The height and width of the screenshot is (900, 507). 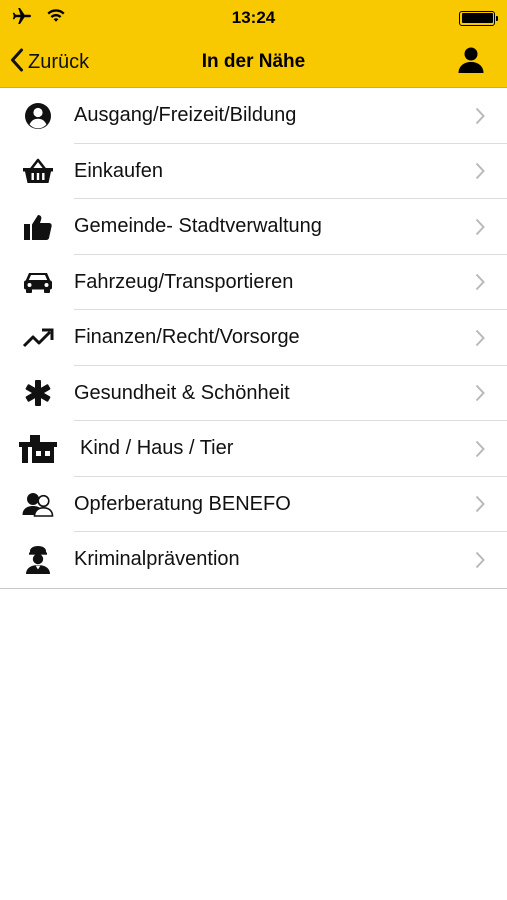 I want to click on battery-icon, so click(x=478, y=18).